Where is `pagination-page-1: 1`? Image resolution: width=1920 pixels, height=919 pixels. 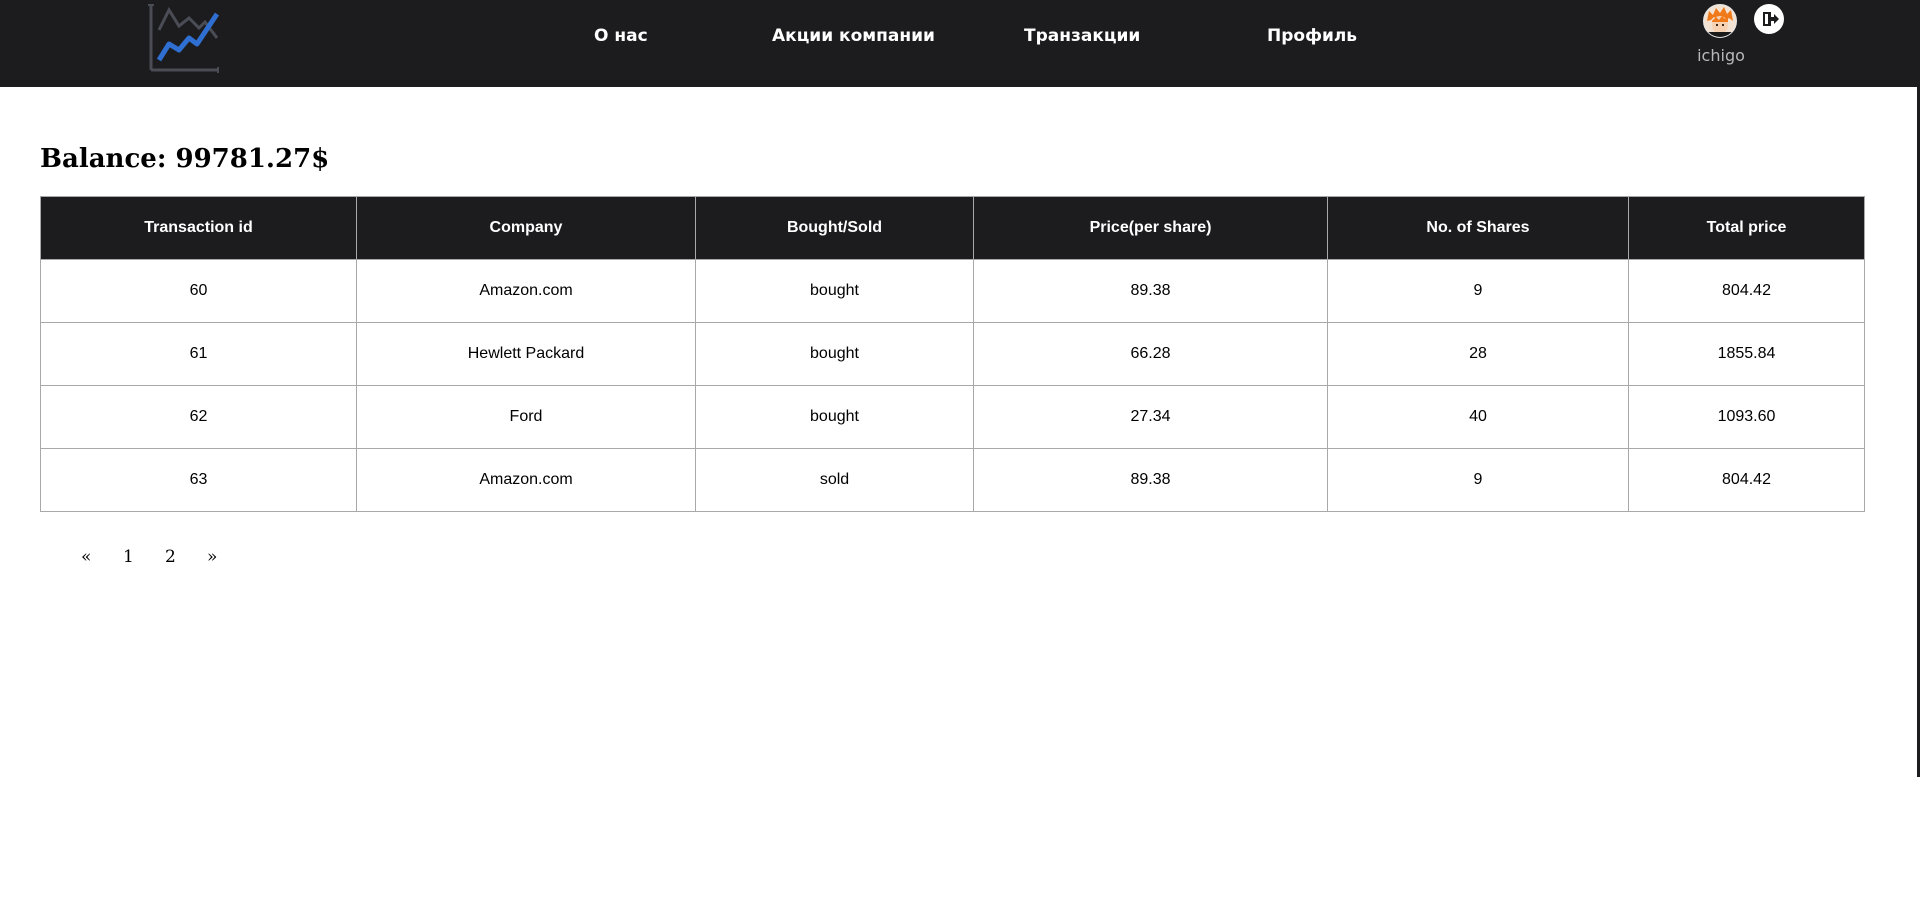 pagination-page-1: 1 is located at coordinates (128, 557).